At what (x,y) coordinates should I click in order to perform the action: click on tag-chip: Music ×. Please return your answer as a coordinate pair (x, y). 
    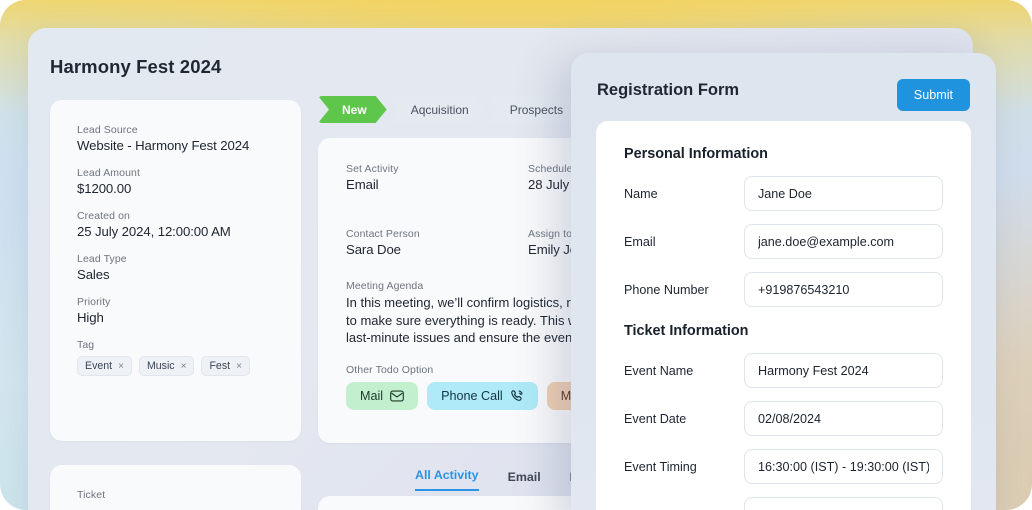
    Looking at the image, I should click on (166, 366).